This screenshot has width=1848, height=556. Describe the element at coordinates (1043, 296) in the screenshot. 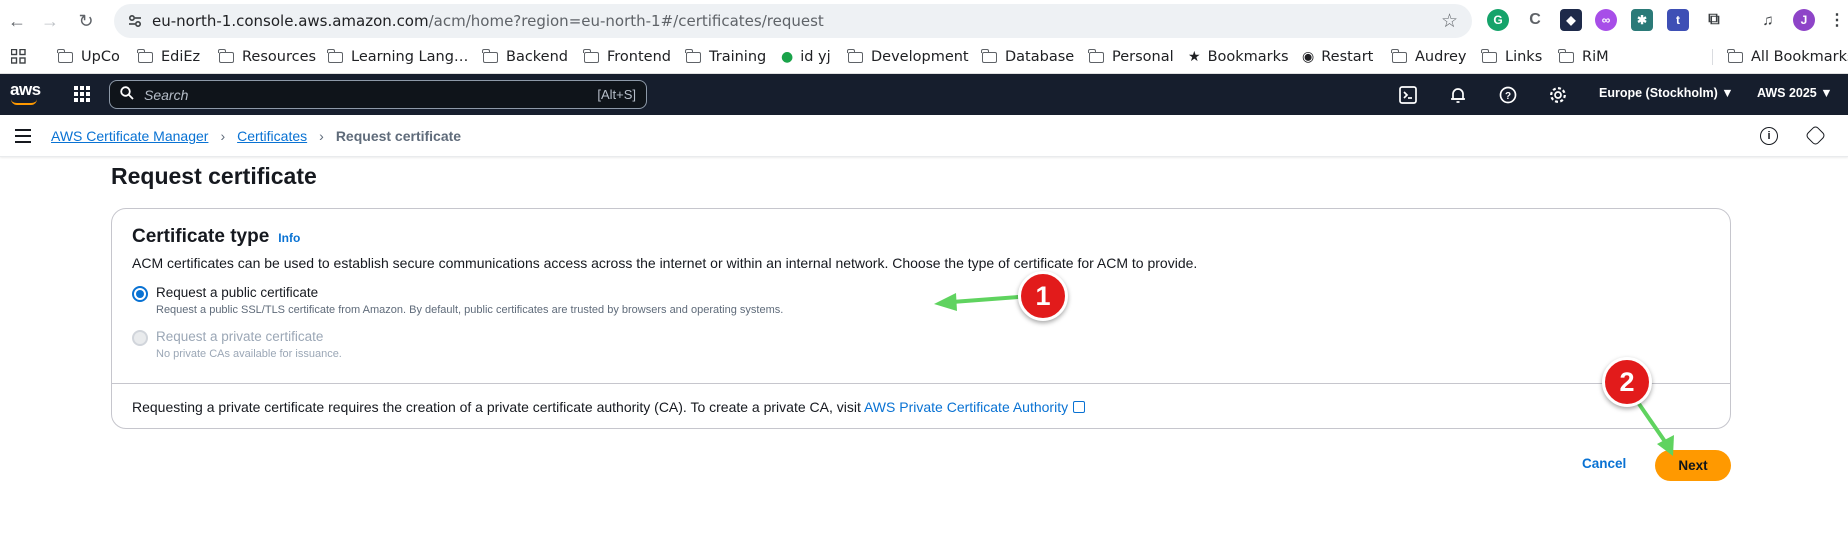

I see `annotation-marker-1: 1` at that location.